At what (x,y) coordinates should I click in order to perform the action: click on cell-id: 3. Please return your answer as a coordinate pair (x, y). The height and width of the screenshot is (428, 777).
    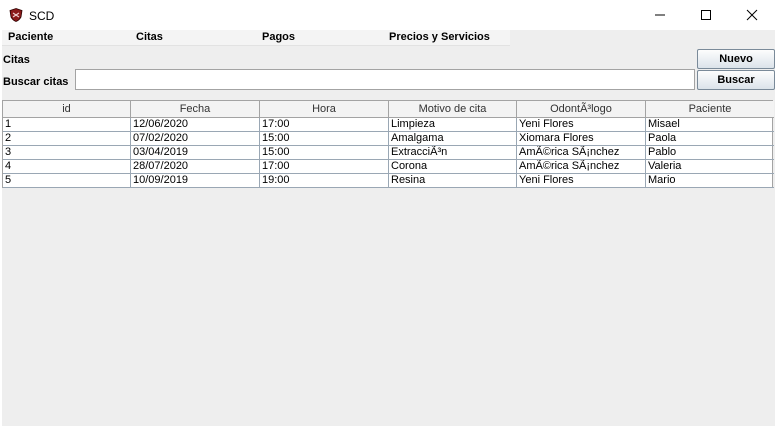
    Looking at the image, I should click on (67, 153).